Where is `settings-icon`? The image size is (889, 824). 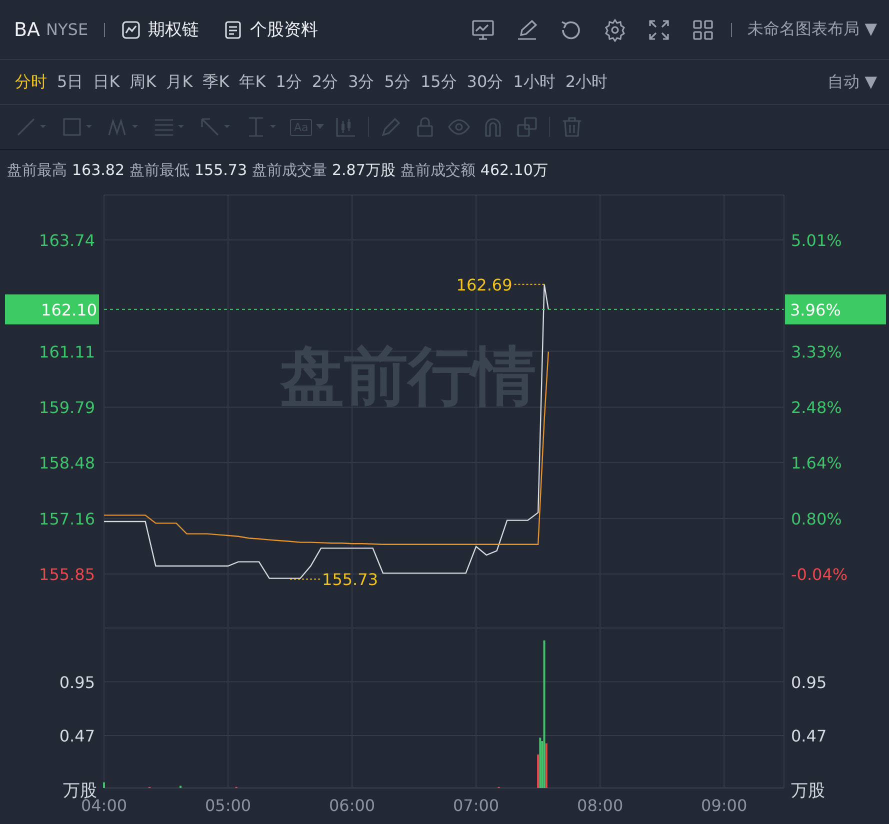
settings-icon is located at coordinates (614, 30).